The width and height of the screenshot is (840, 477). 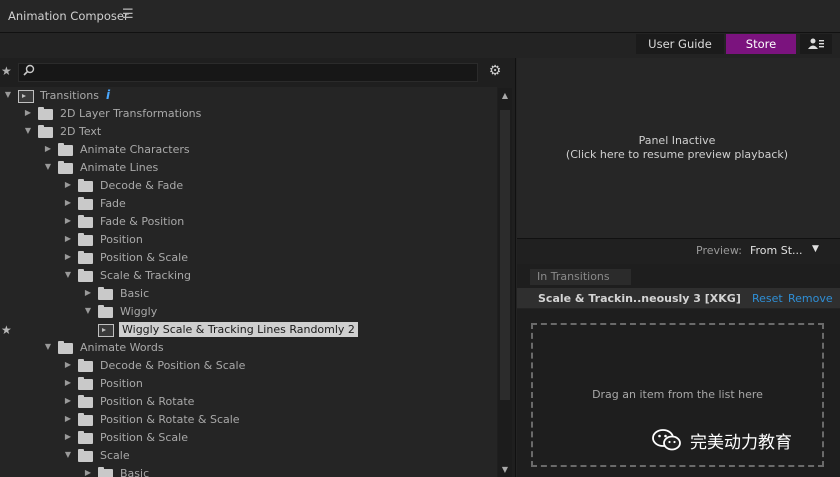 I want to click on tree-row: ▼ Transitions i, so click(x=248, y=96).